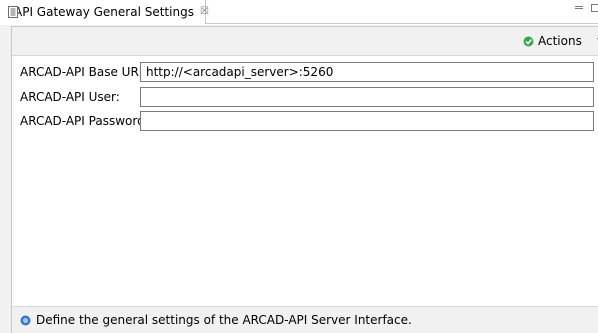  What do you see at coordinates (70, 97) in the screenshot?
I see `user-label: ARCAD-API User:` at bounding box center [70, 97].